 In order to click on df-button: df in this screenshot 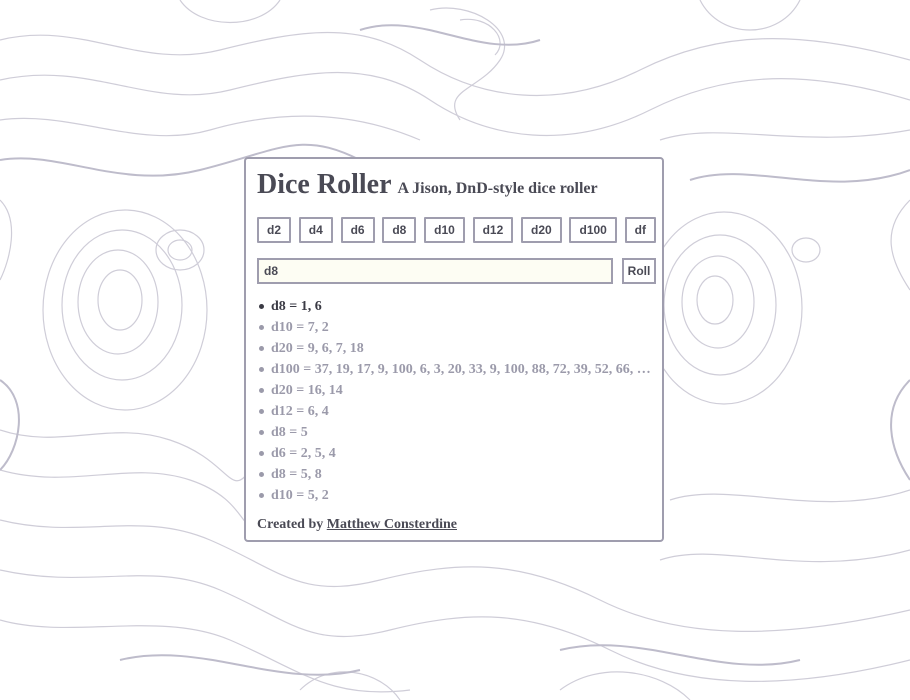, I will do `click(640, 230)`.